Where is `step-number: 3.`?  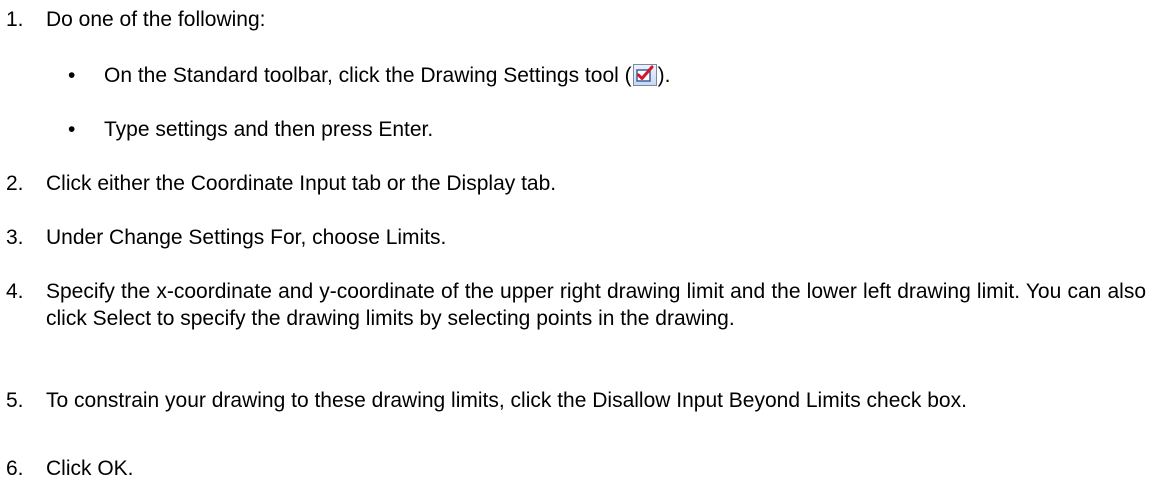 step-number: 3. is located at coordinates (15, 237).